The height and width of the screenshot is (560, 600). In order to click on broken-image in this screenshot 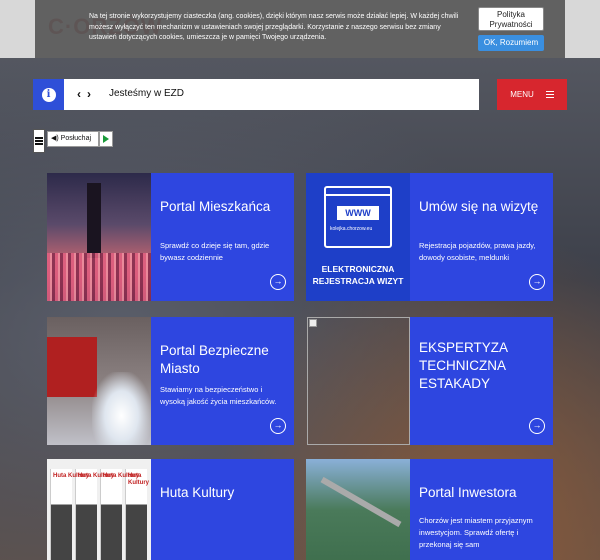, I will do `click(358, 381)`.